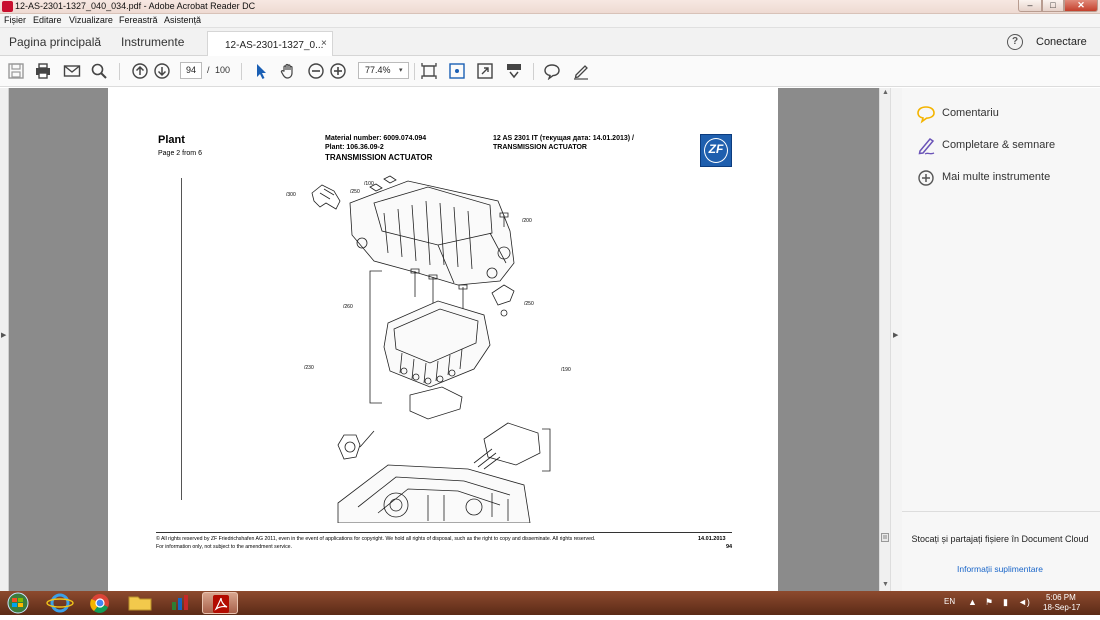  What do you see at coordinates (309, 368) in the screenshot?
I see `callout-label: /230` at bounding box center [309, 368].